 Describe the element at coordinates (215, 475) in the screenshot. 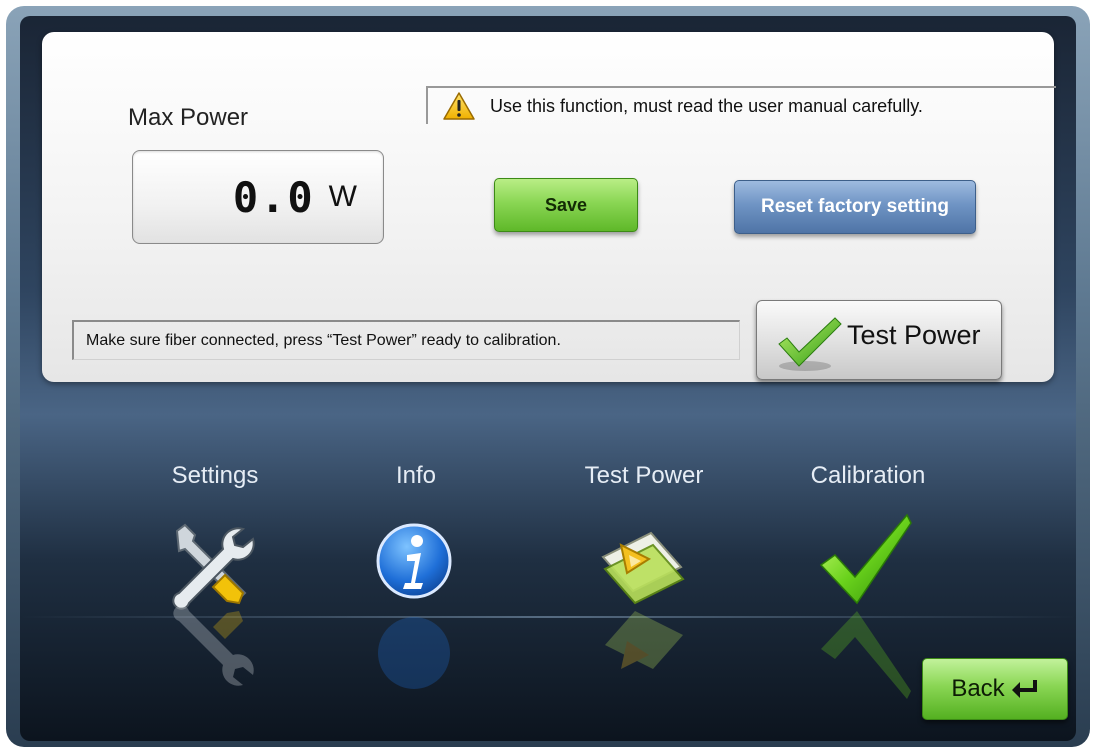

I see `nav-settings-label: Settings` at that location.